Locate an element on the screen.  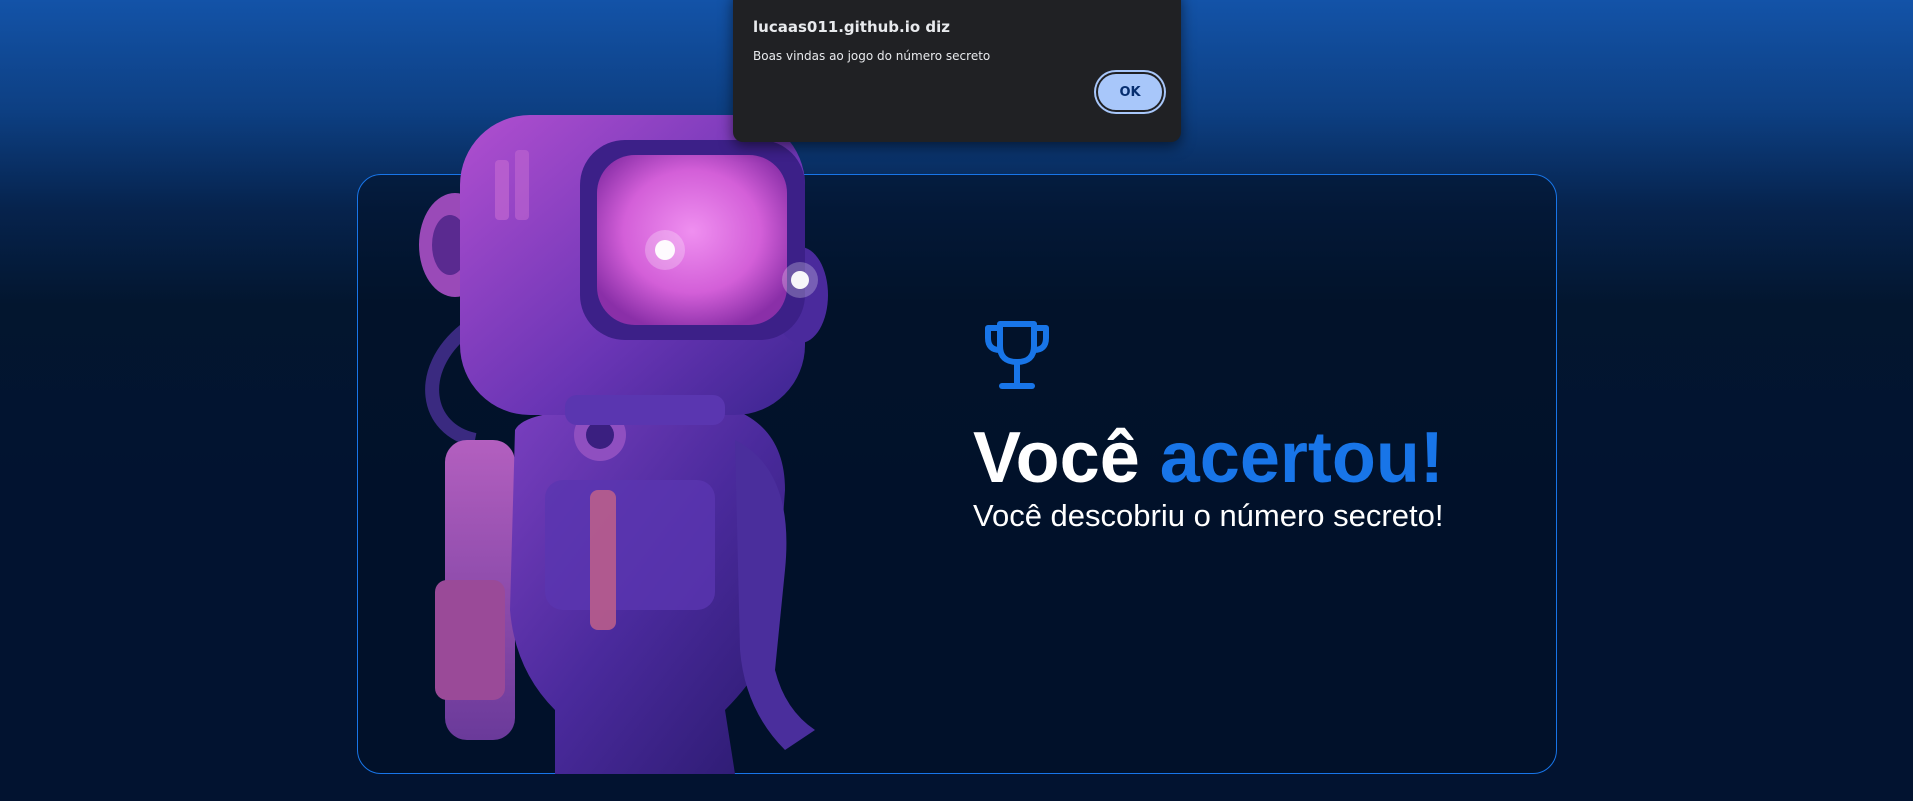
page-title: Você acertou! is located at coordinates (1253, 458).